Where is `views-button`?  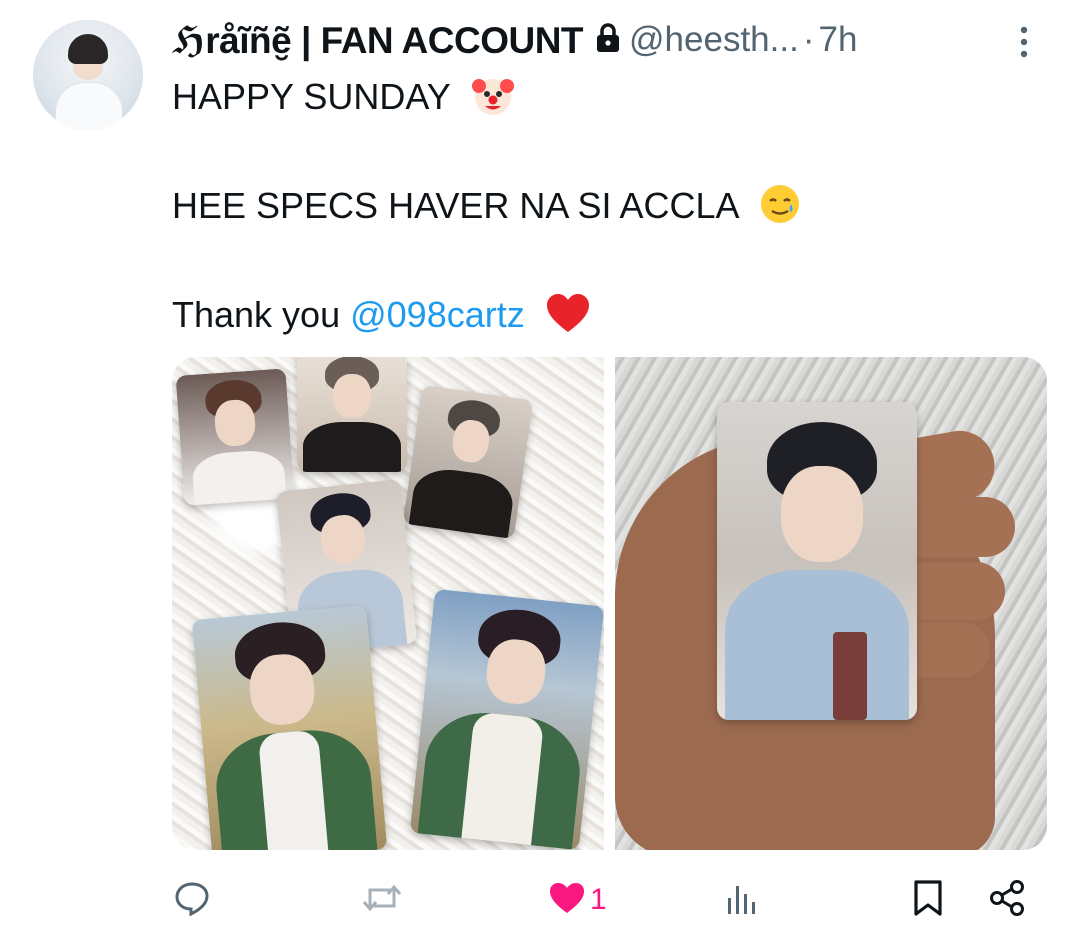 views-button is located at coordinates (741, 900).